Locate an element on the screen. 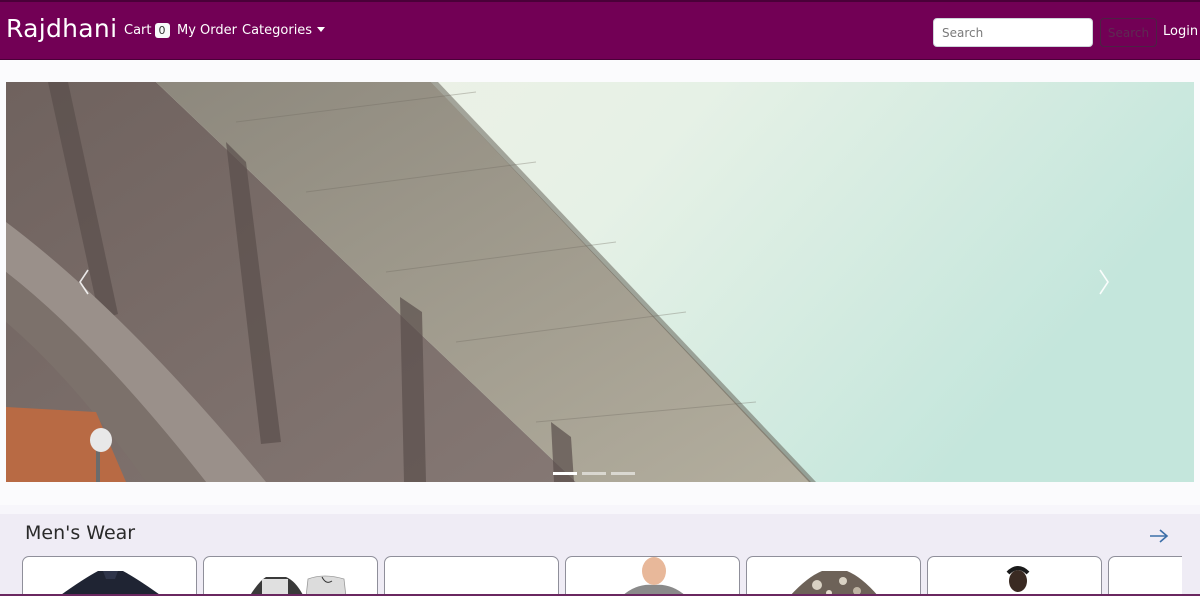 Image resolution: width=1200 pixels, height=596 pixels. carousel-prev-button is located at coordinates (84, 282).